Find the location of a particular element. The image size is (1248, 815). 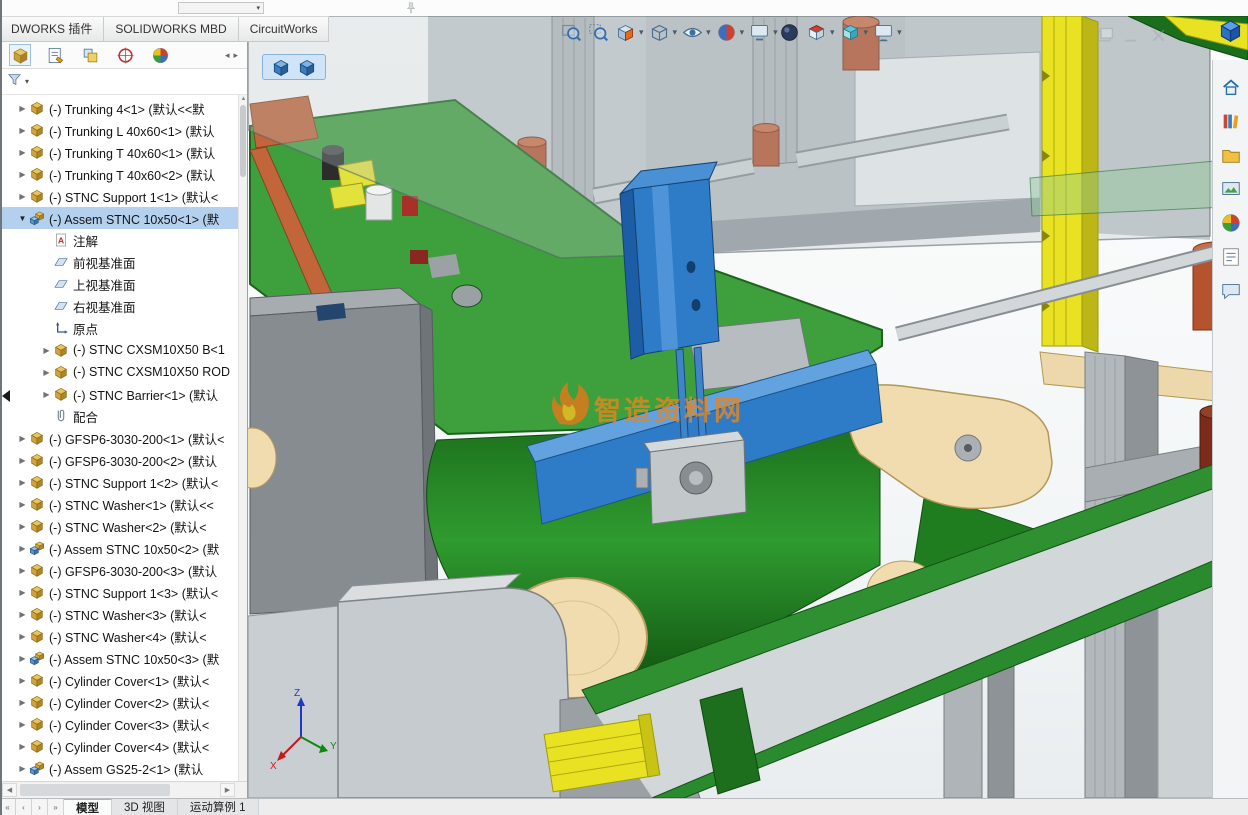

tree-item: 配合 is located at coordinates (123, 416).